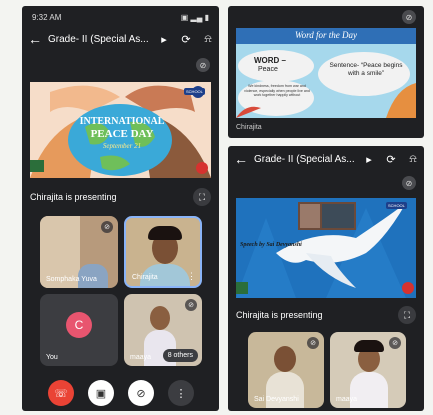 This screenshot has width=433, height=415. I want to click on word-value: Peace, so click(268, 69).